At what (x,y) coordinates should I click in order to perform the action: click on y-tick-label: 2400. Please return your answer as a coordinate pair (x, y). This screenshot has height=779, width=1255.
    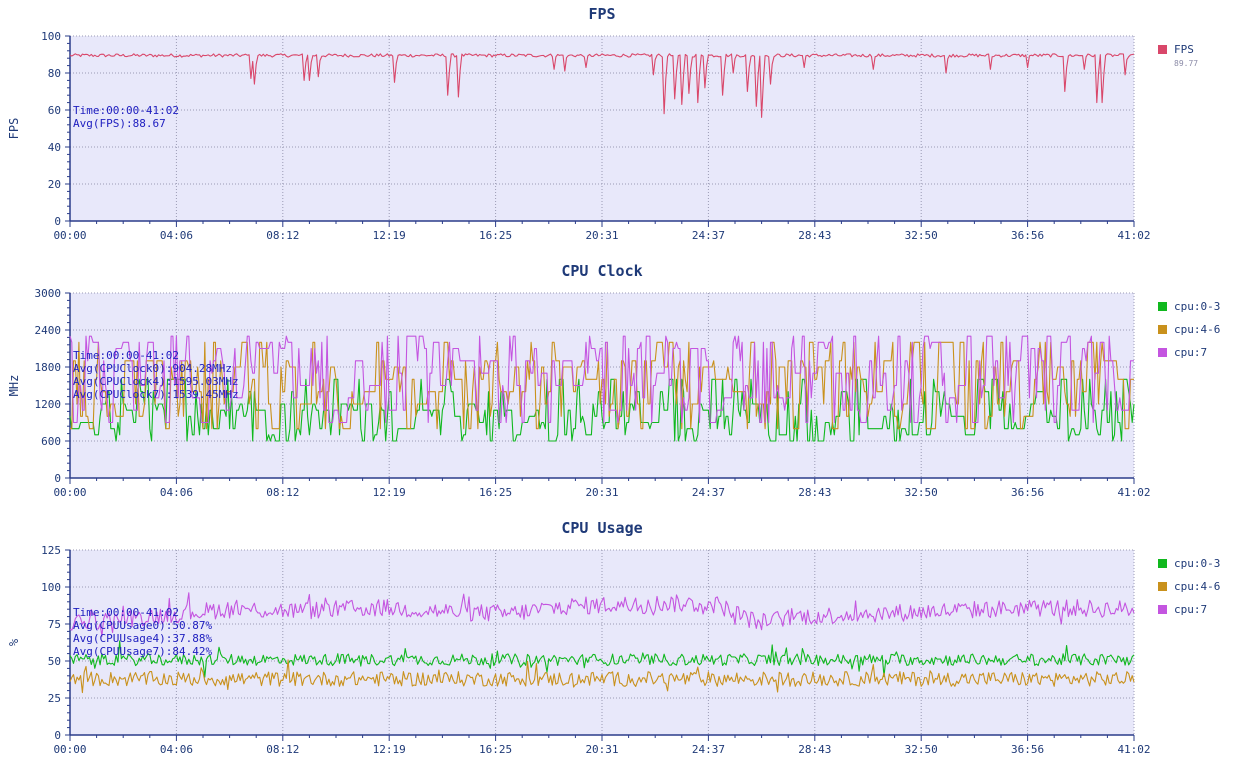
    Looking at the image, I should click on (48, 330).